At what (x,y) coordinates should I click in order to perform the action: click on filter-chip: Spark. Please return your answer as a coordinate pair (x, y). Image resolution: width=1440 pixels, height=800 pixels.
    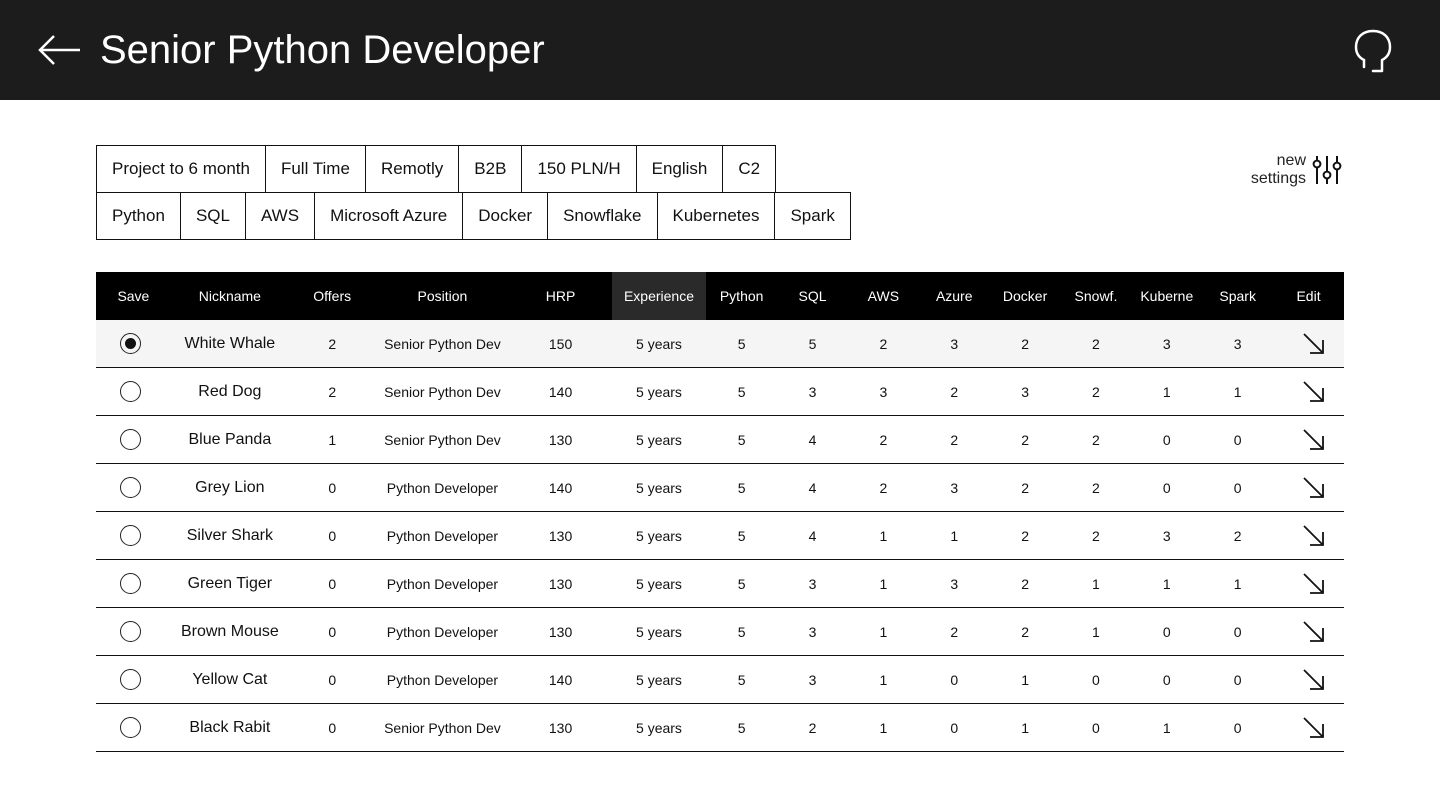
    Looking at the image, I should click on (812, 216).